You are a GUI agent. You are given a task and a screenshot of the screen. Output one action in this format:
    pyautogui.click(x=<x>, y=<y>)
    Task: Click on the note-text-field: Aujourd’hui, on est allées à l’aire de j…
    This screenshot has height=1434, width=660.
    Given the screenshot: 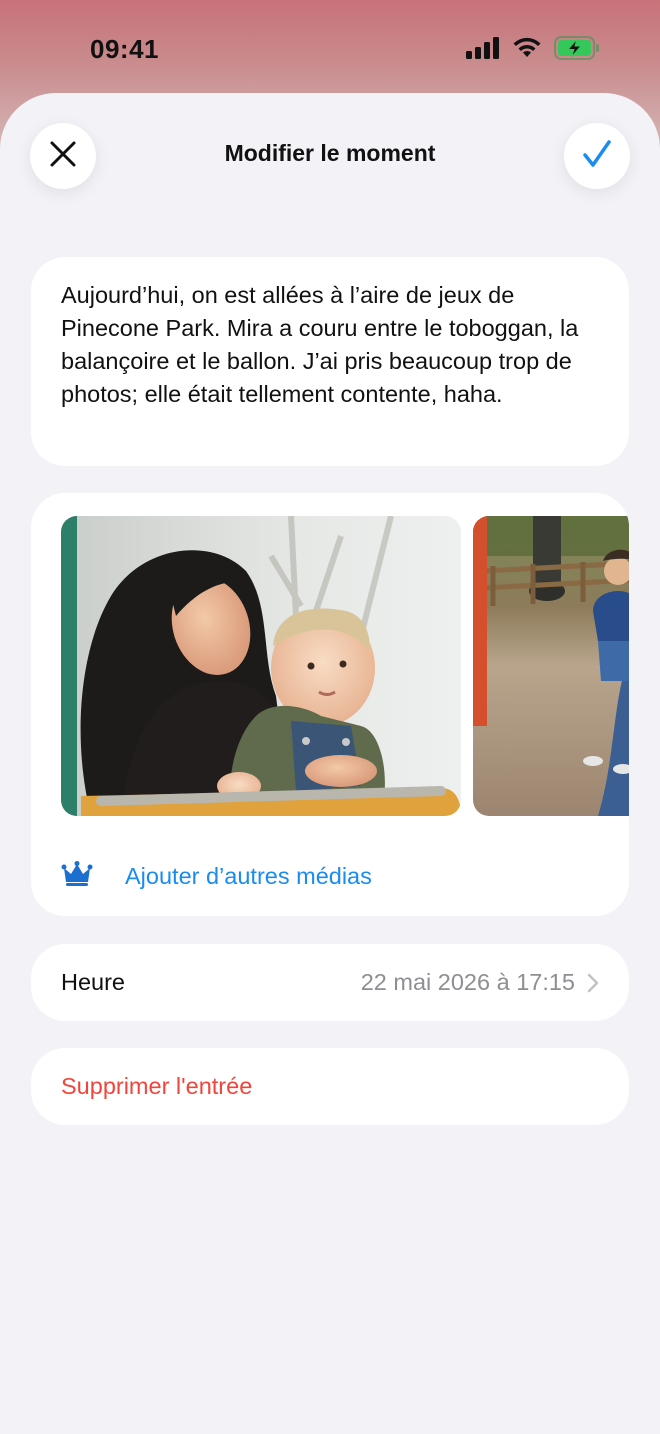 What is the action you would take?
    pyautogui.click(x=330, y=345)
    